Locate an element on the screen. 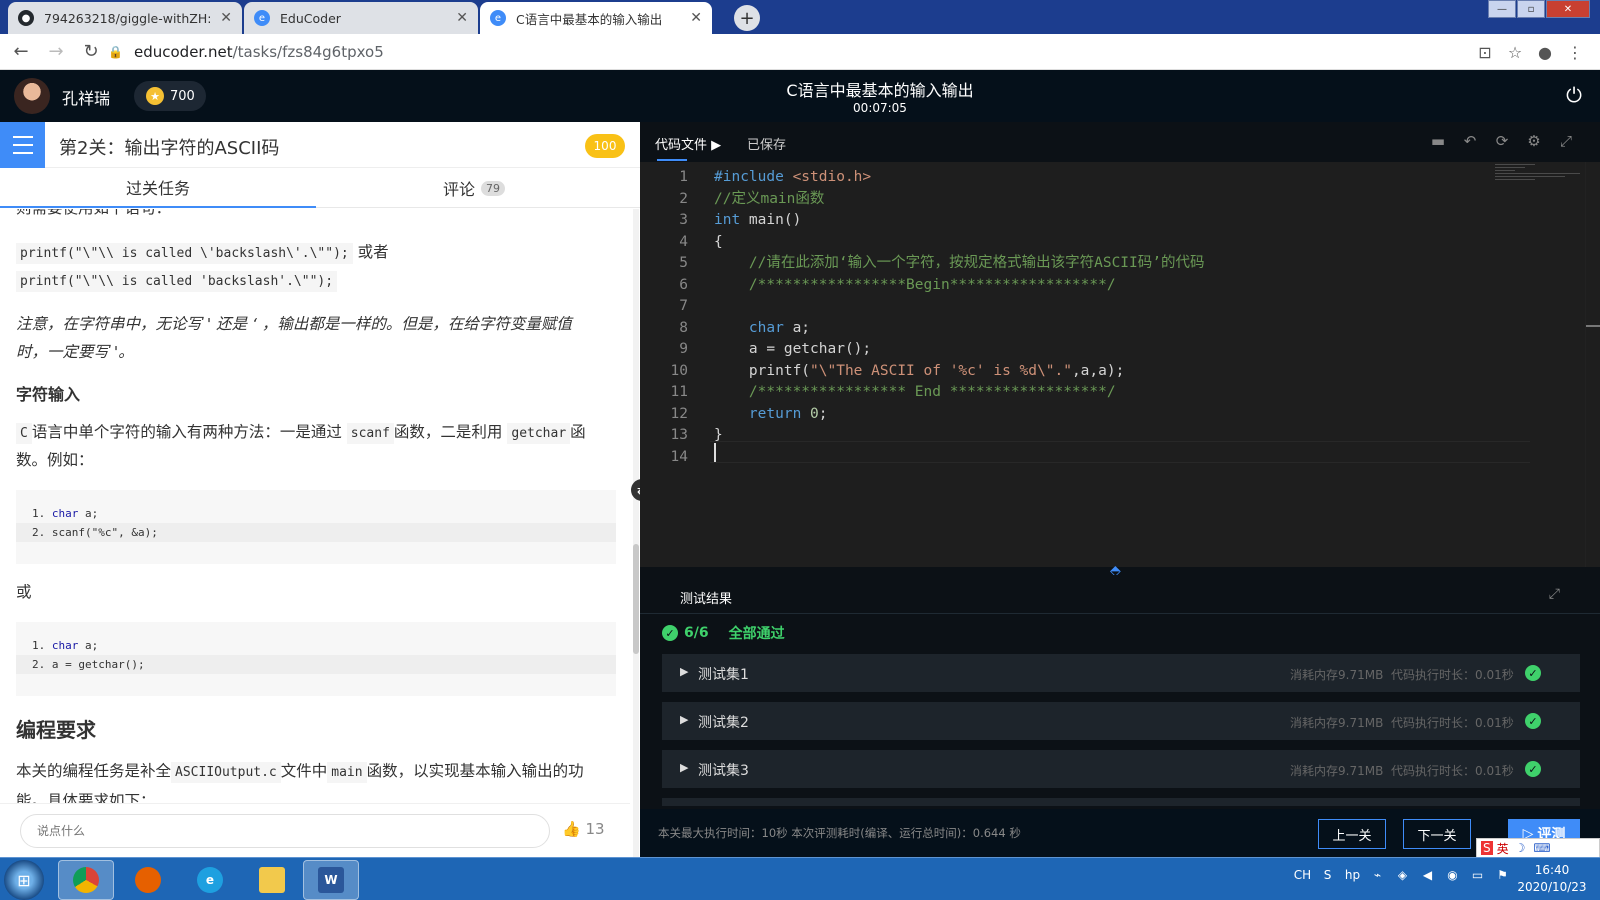  profile-icon: ● is located at coordinates (1545, 52).